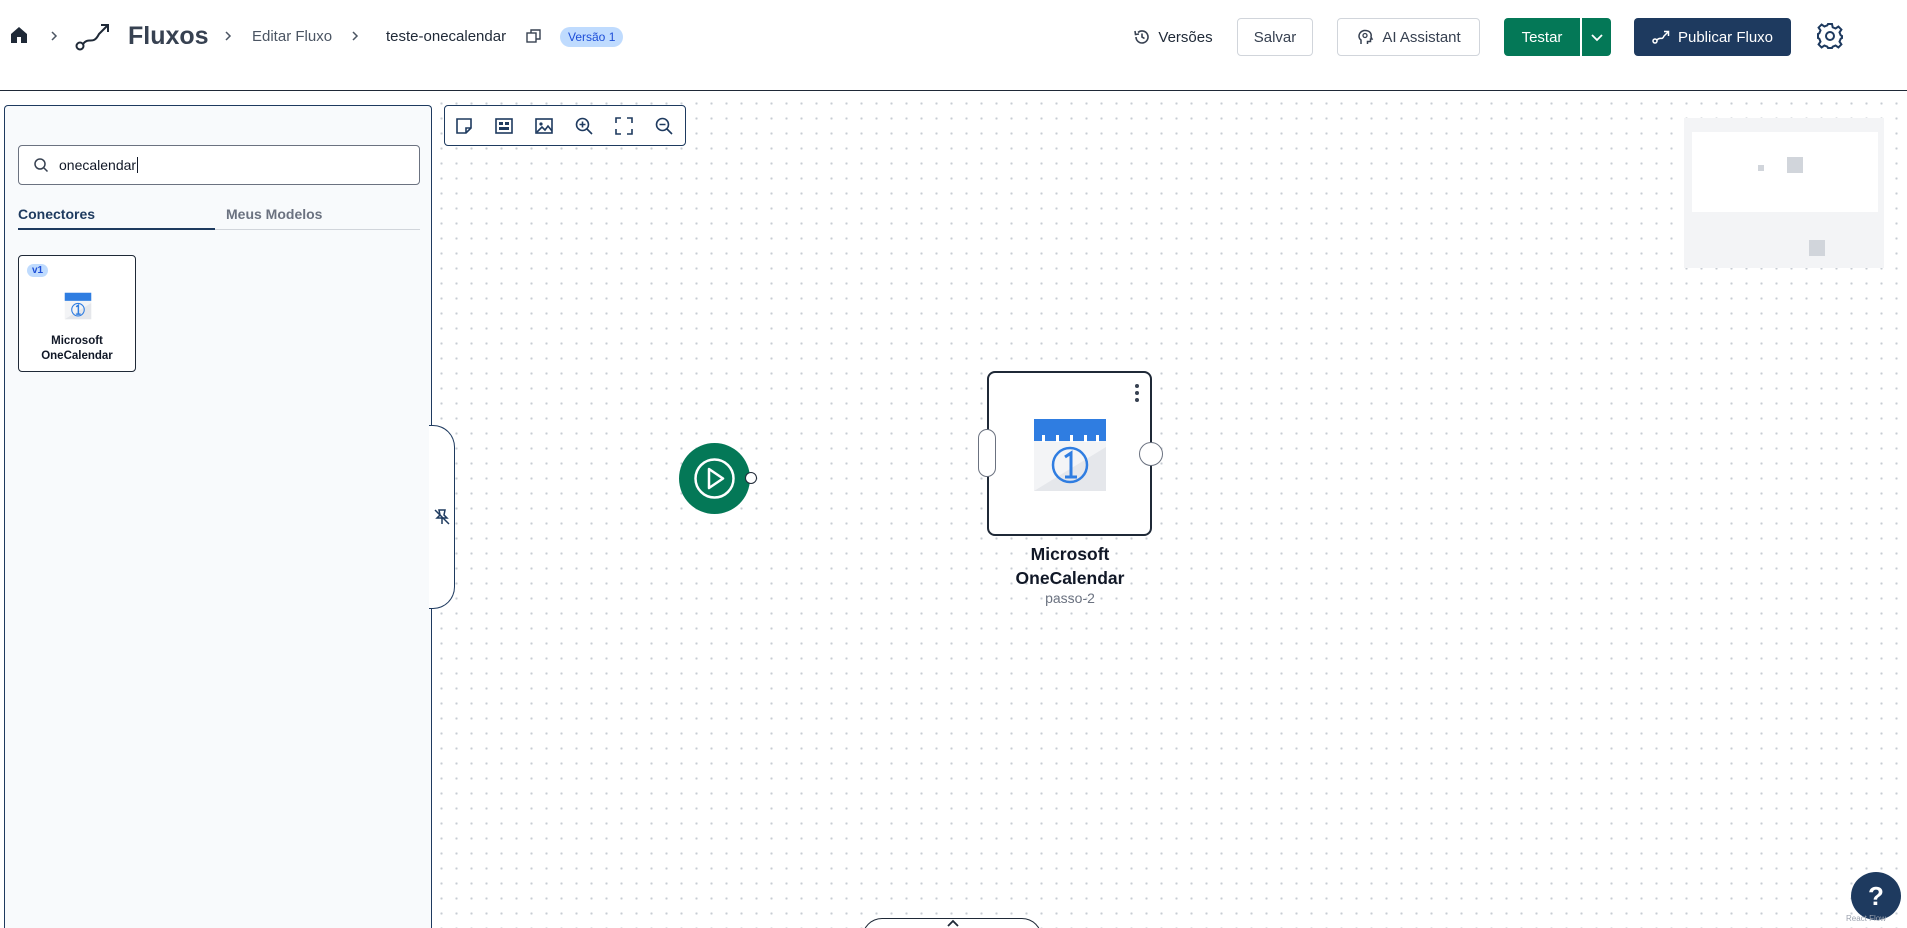 This screenshot has width=1907, height=928. What do you see at coordinates (1725, 37) in the screenshot?
I see `publish-flow-label: Publicar Fluxo` at bounding box center [1725, 37].